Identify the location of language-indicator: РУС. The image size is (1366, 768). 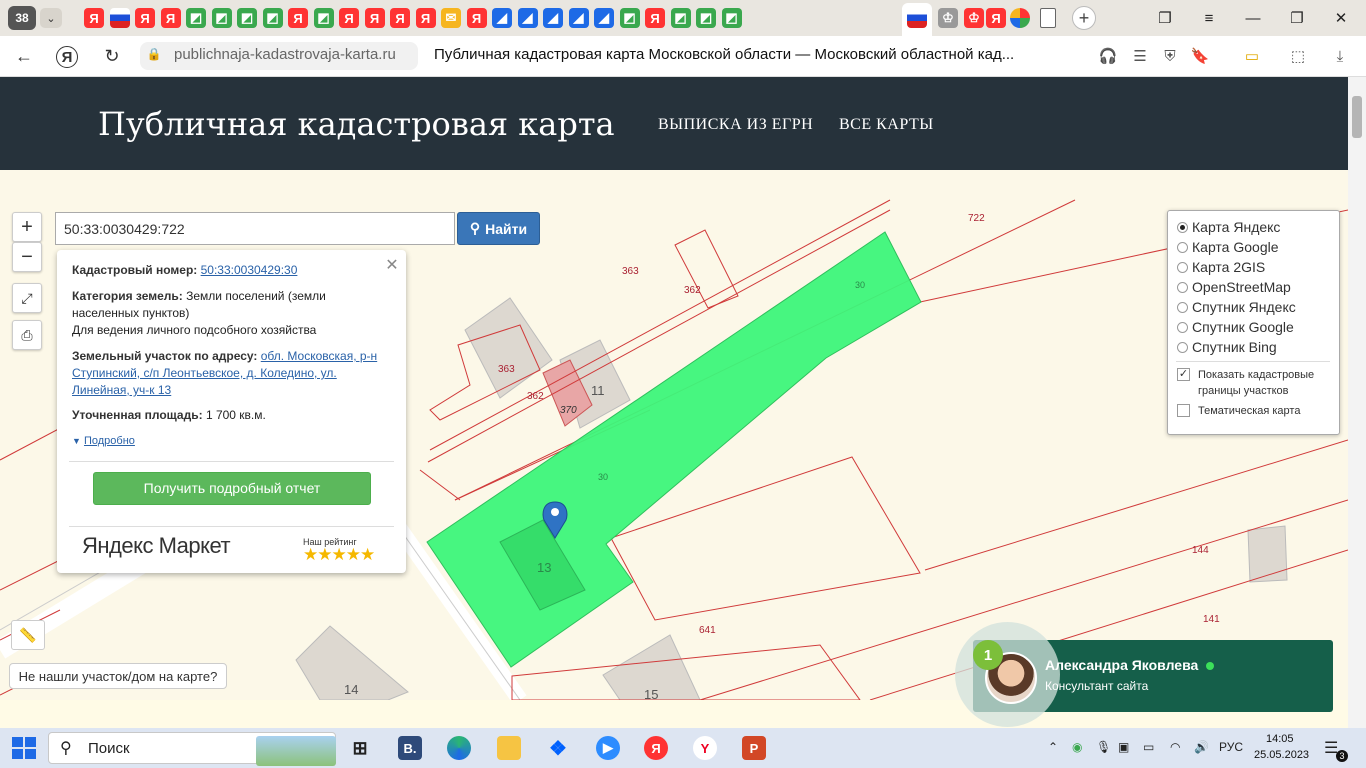
(1231, 747).